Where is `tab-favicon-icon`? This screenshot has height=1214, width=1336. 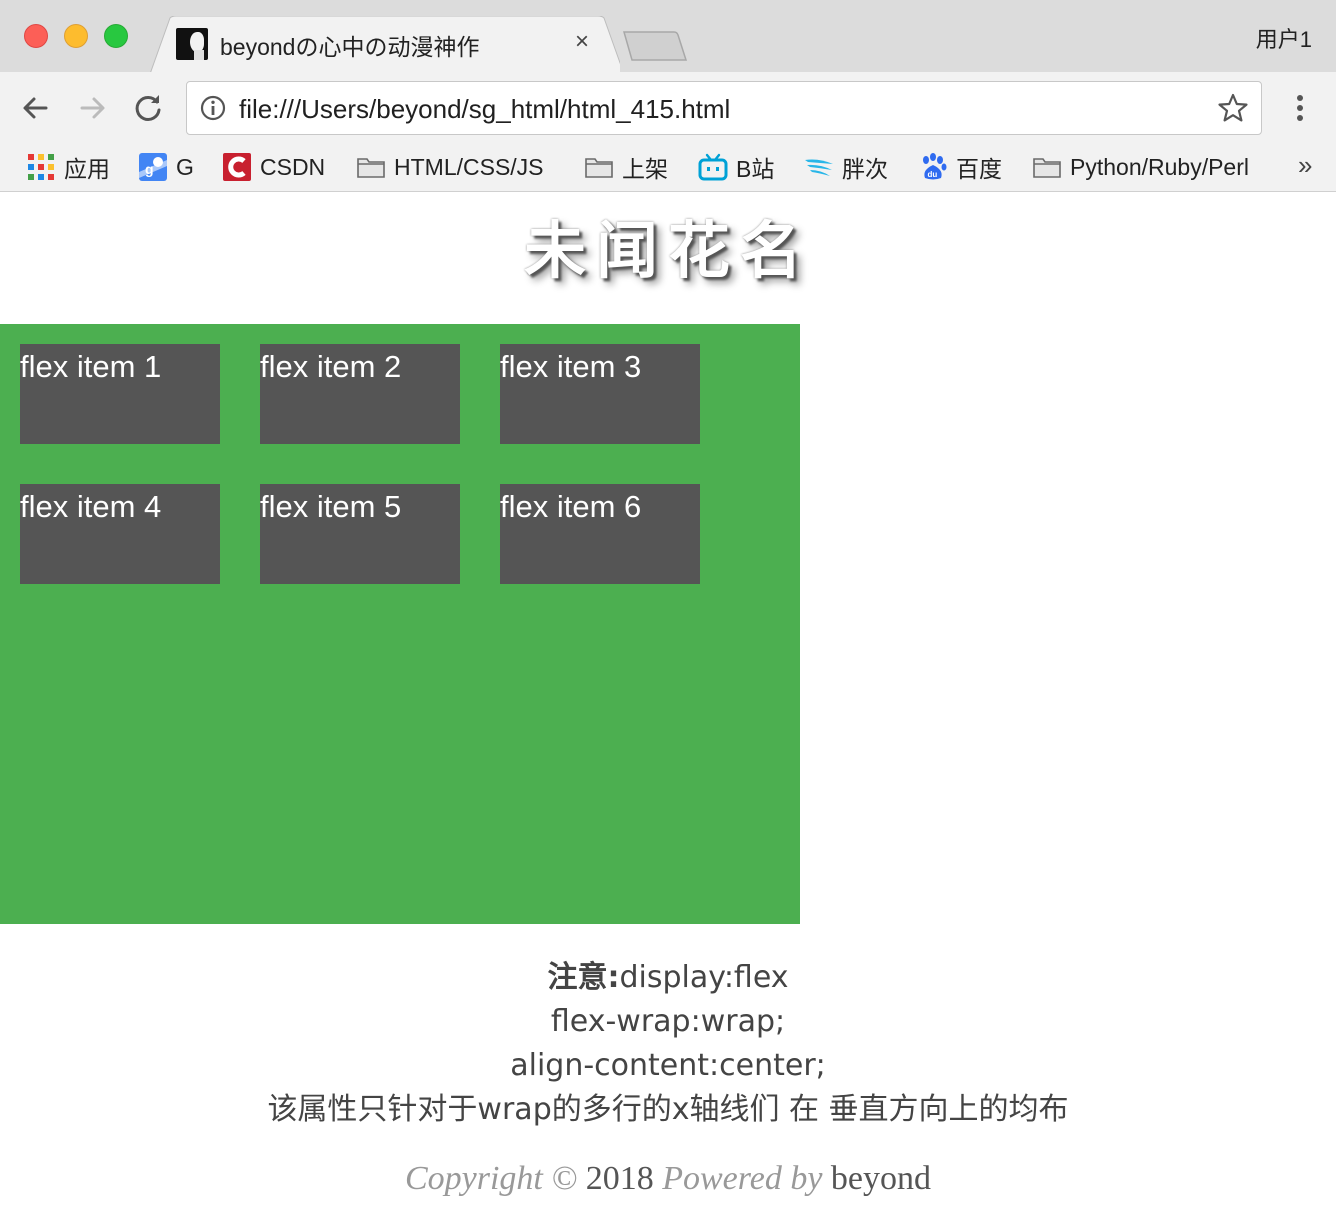 tab-favicon-icon is located at coordinates (192, 44).